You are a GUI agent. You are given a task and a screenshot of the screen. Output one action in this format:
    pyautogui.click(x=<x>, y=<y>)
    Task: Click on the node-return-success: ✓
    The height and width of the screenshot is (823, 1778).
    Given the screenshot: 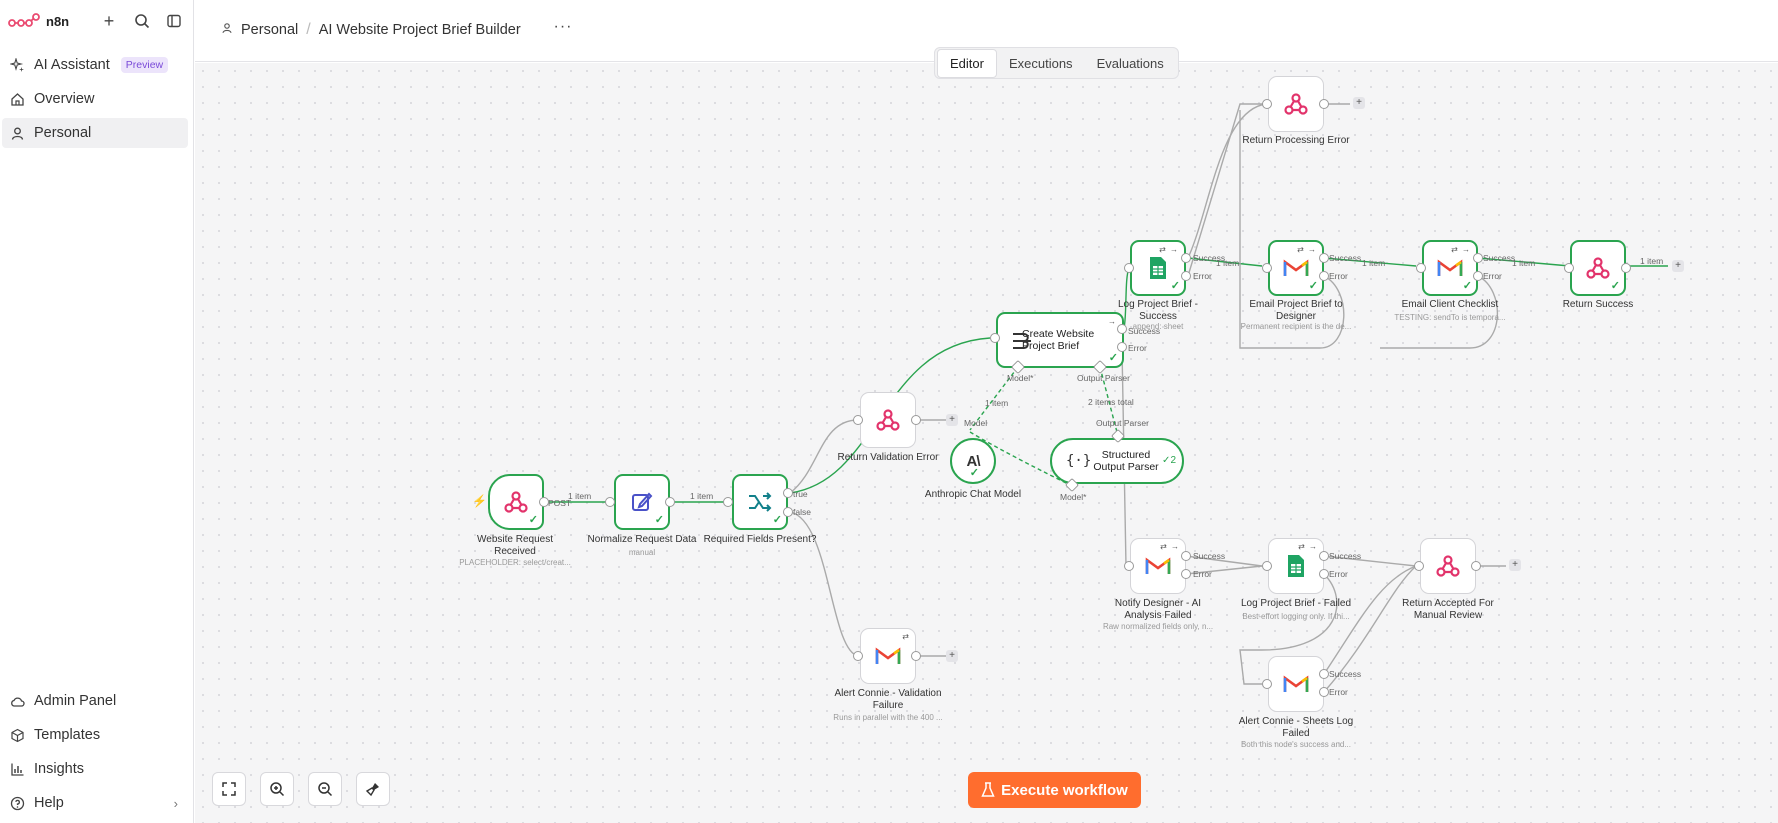 What is the action you would take?
    pyautogui.click(x=1598, y=268)
    